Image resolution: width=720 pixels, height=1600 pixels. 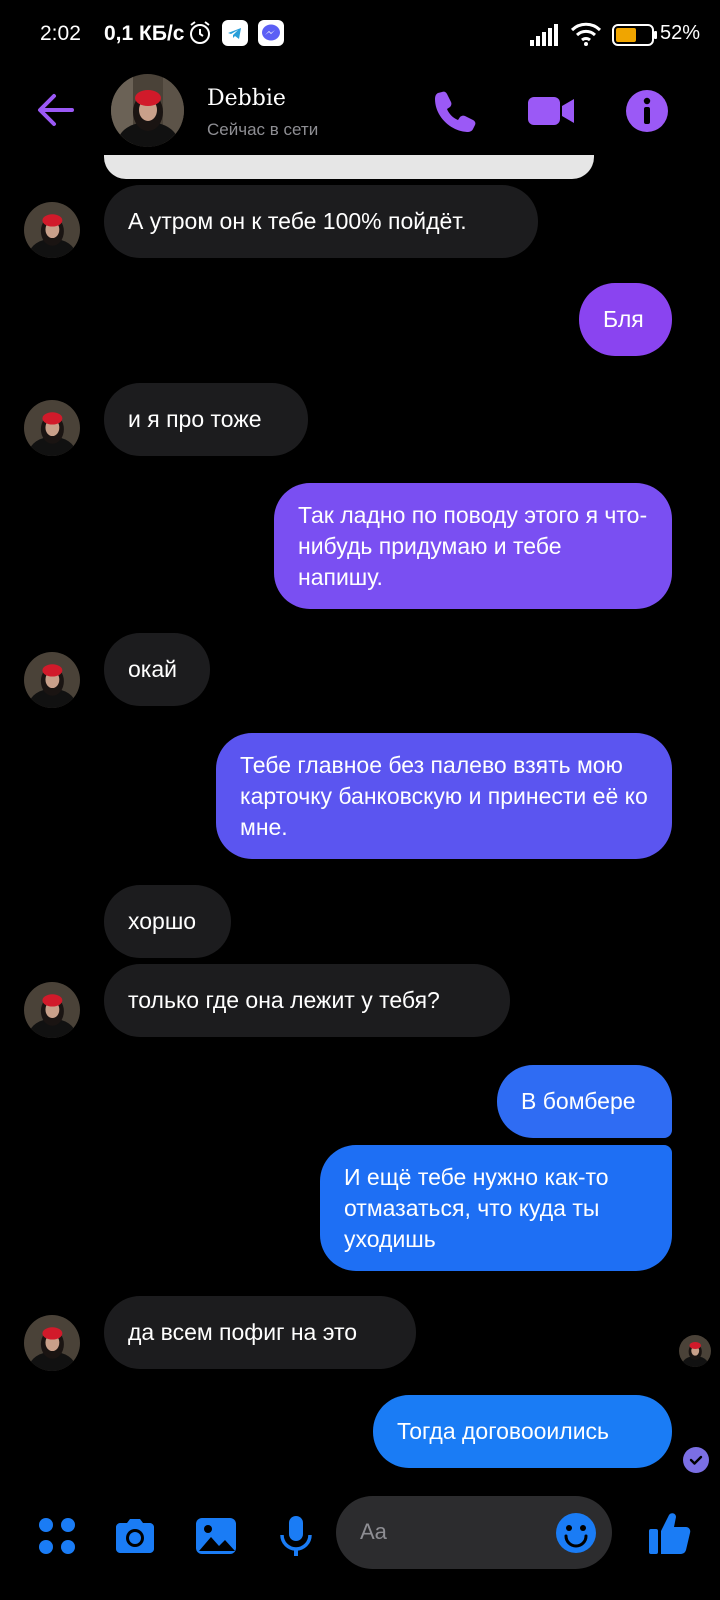 I want to click on incoming-message: только где она лежит у тебя?, so click(x=307, y=1000).